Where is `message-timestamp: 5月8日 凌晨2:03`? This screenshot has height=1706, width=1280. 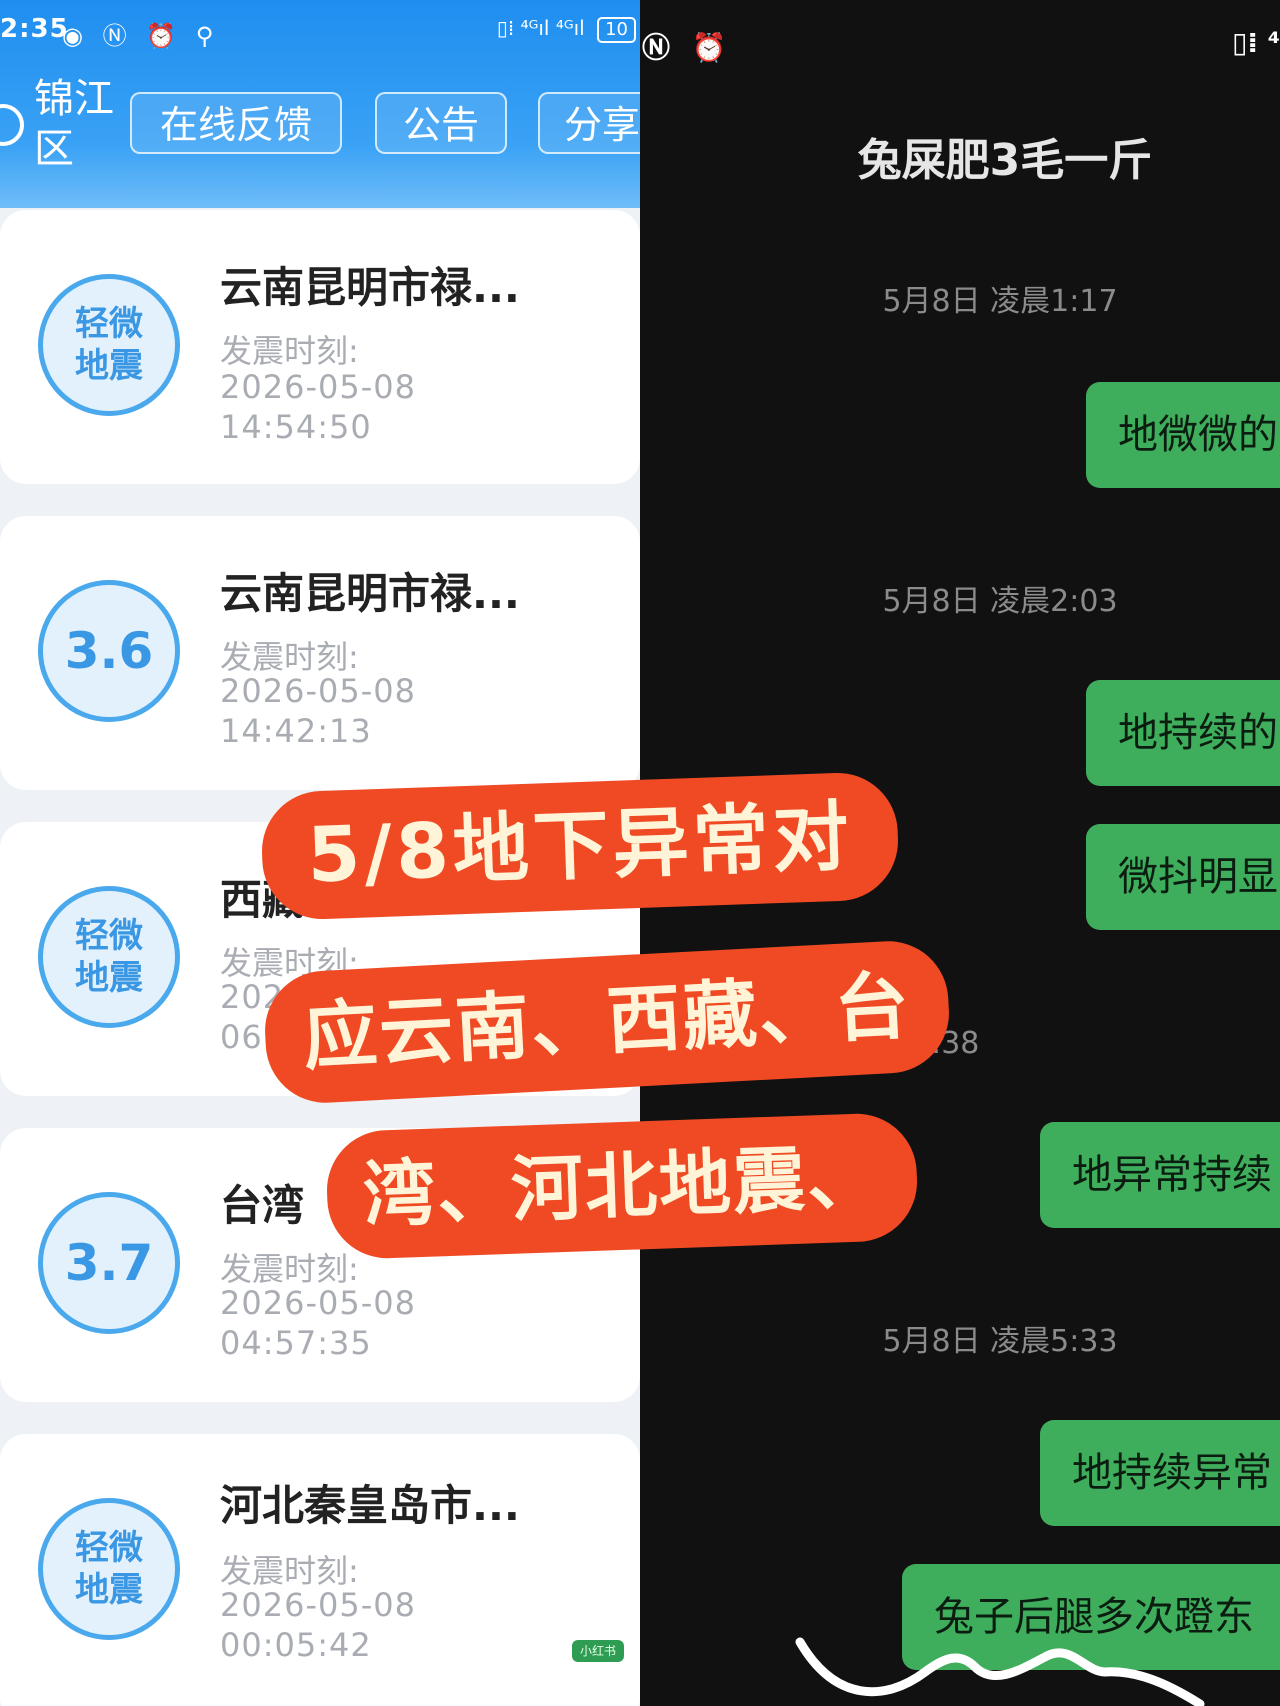 message-timestamp: 5月8日 凌晨2:03 is located at coordinates (1000, 601).